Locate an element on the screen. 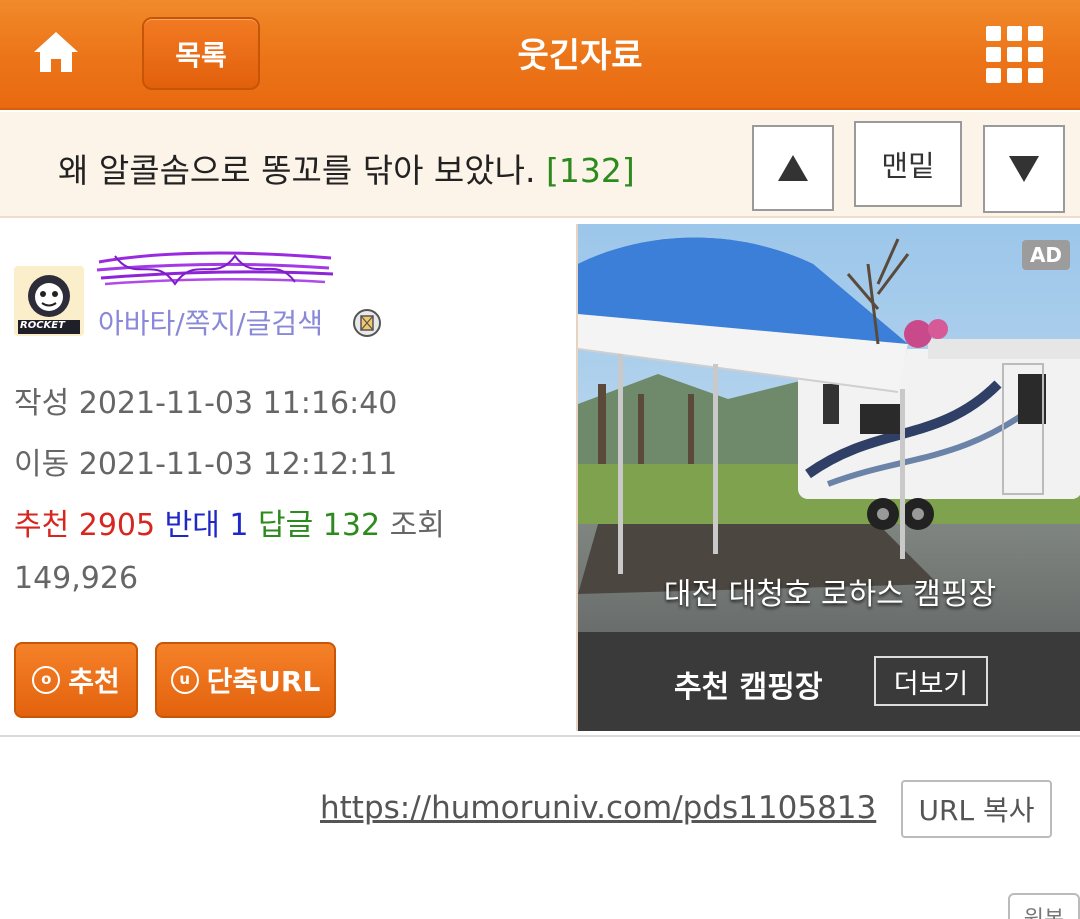 The width and height of the screenshot is (1080, 919). post-title-text: 왜 알콜솜으로 똥꼬를 닦아 보았나. is located at coordinates (297, 170).